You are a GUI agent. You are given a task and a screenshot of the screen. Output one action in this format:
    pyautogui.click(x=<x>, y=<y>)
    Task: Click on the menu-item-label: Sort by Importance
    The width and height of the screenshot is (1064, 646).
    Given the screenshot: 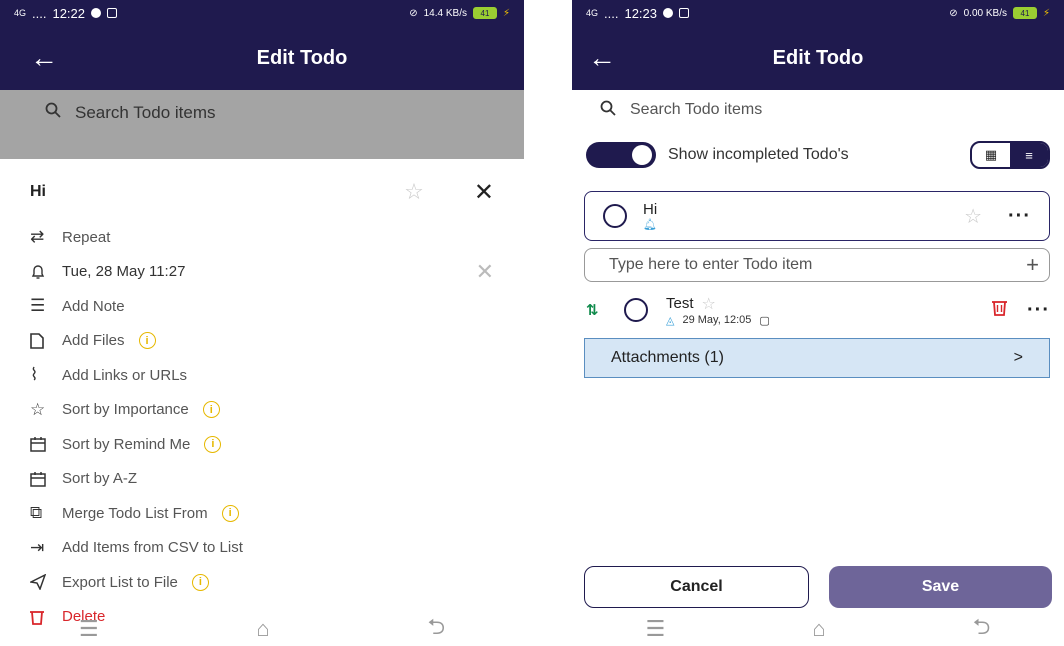 What is the action you would take?
    pyautogui.click(x=125, y=410)
    